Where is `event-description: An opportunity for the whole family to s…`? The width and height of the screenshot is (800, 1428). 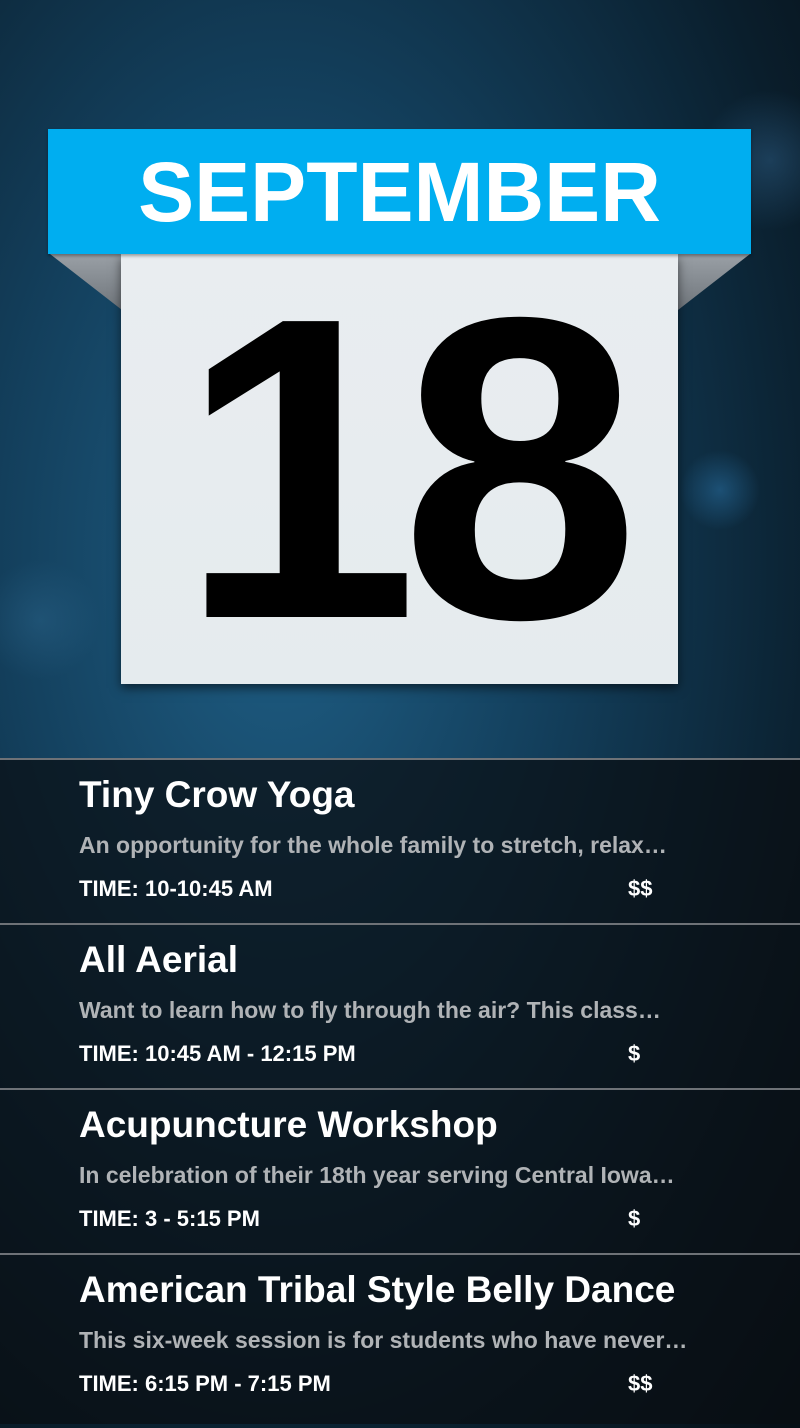
event-description: An opportunity for the whole family to s… is located at coordinates (373, 845).